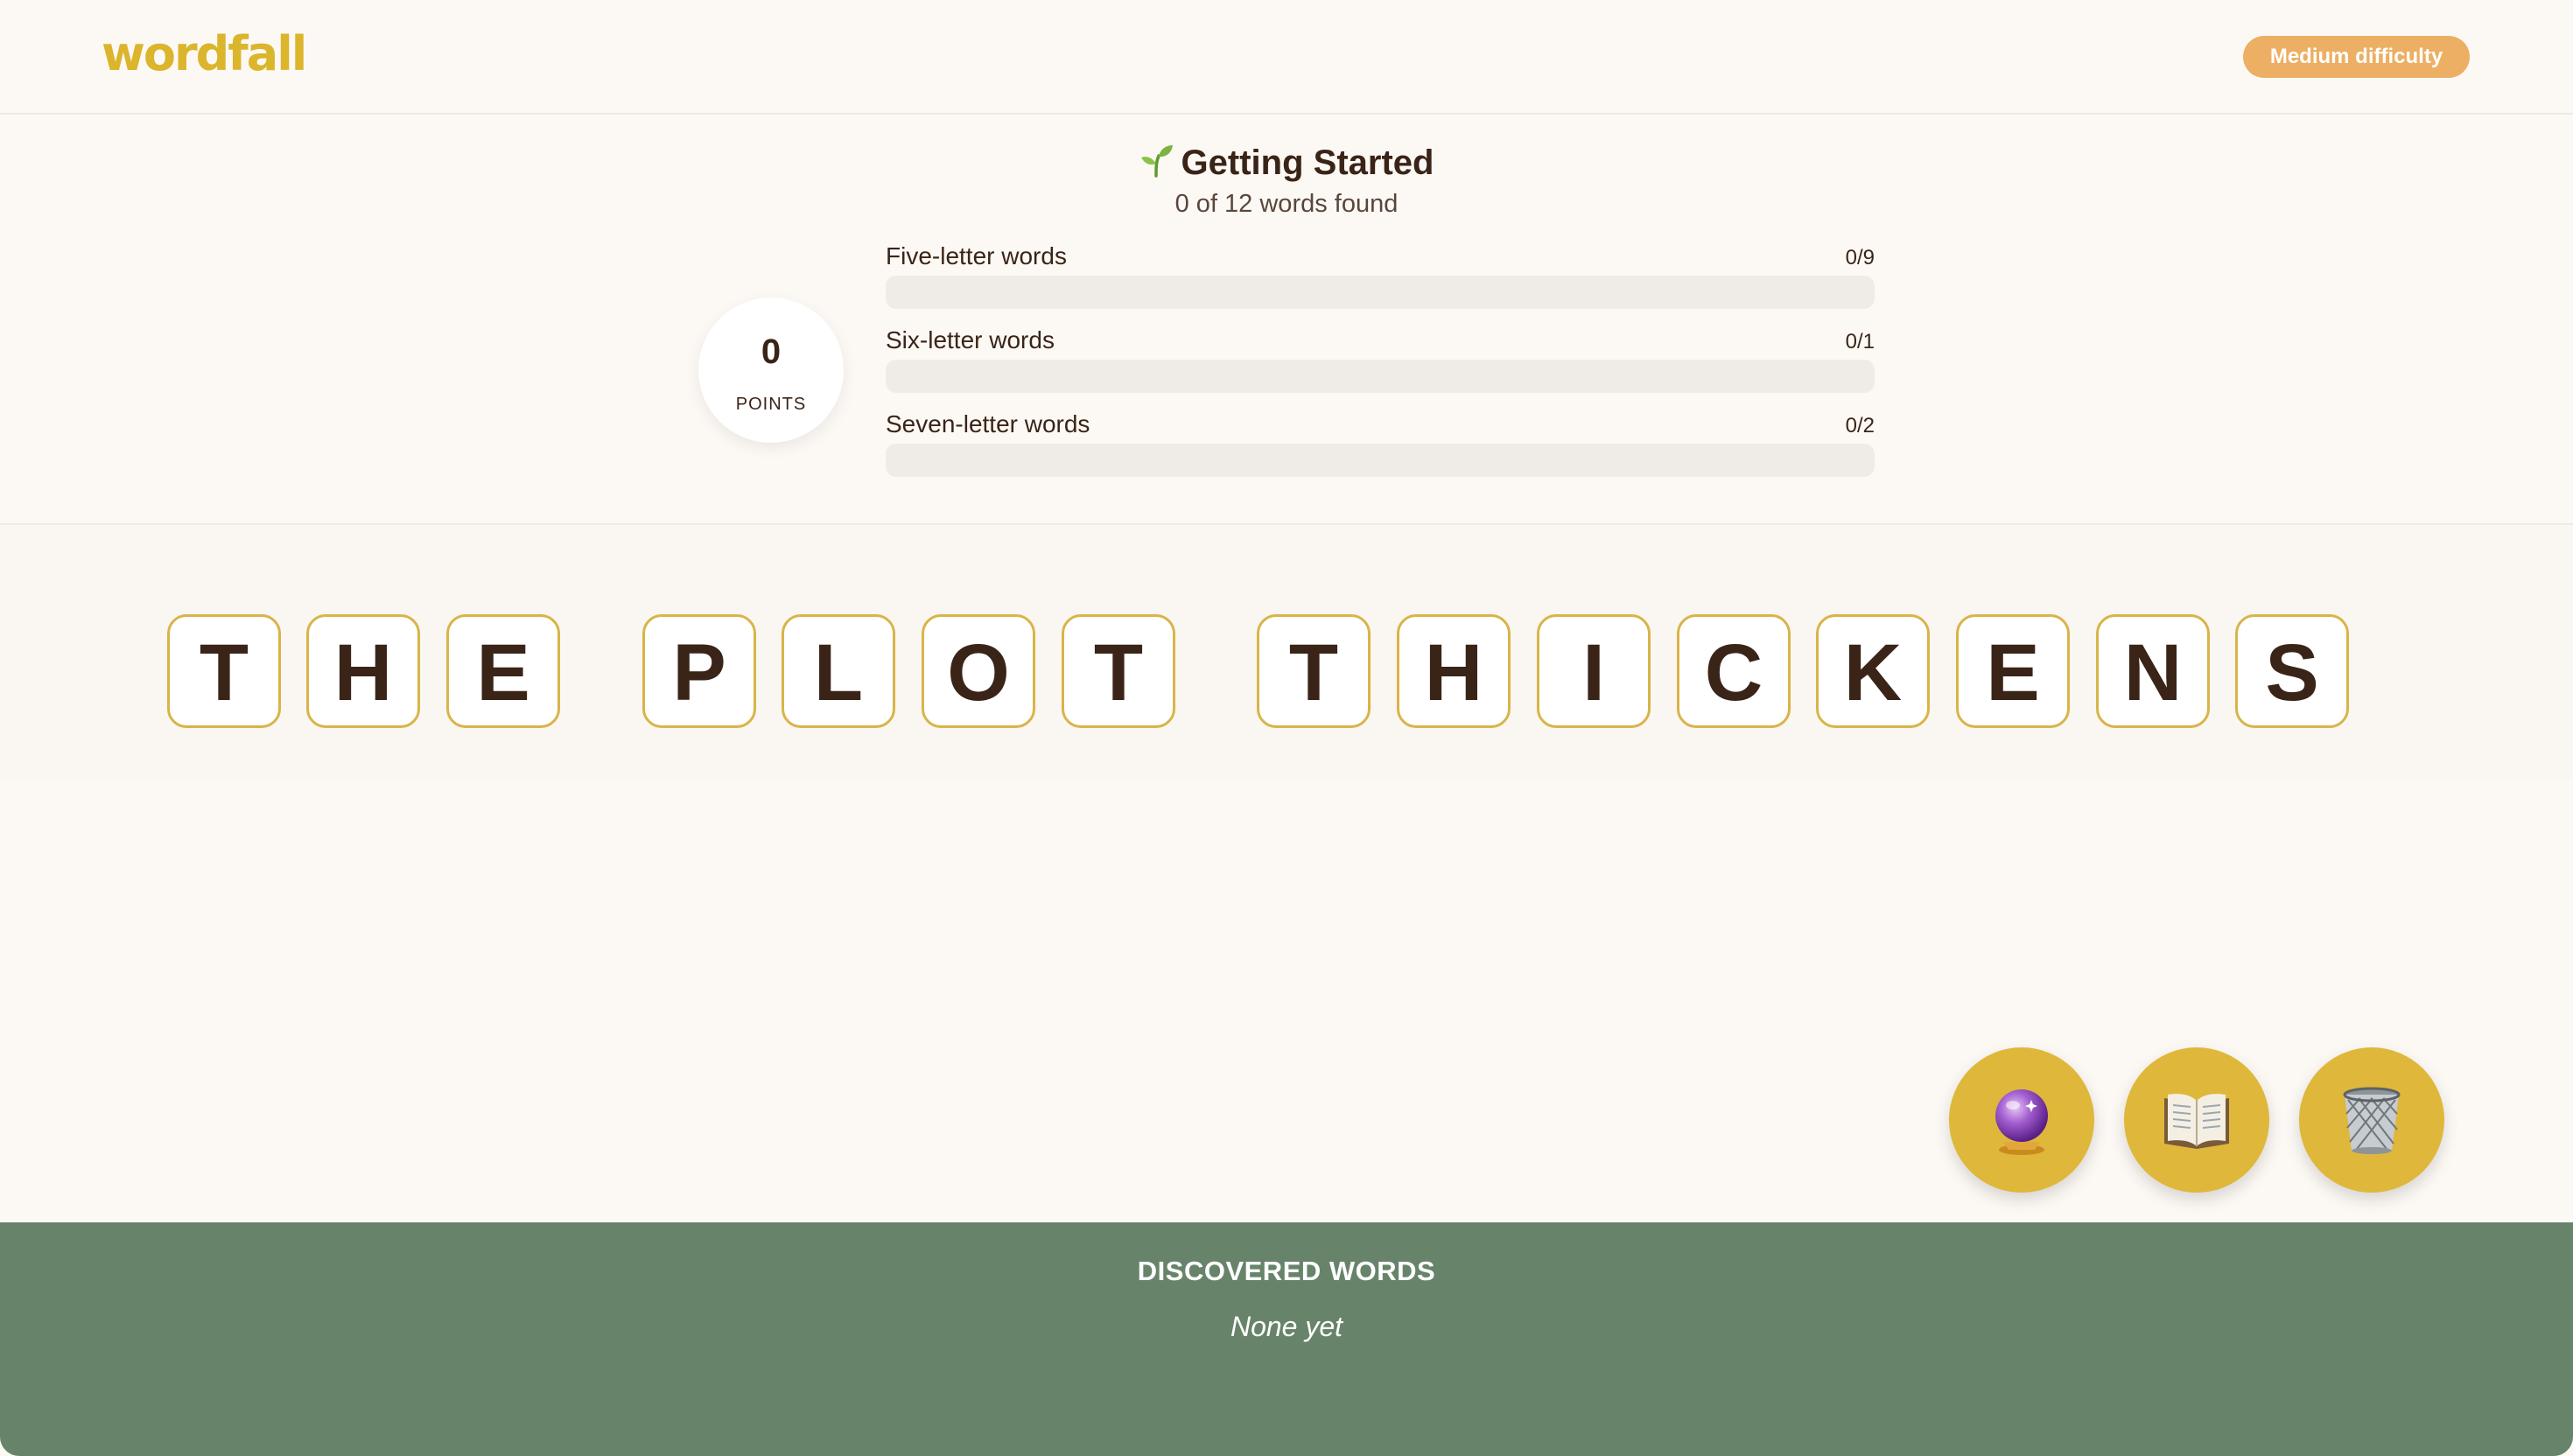 This screenshot has height=1456, width=2573. I want to click on open-book-icon, so click(2196, 1121).